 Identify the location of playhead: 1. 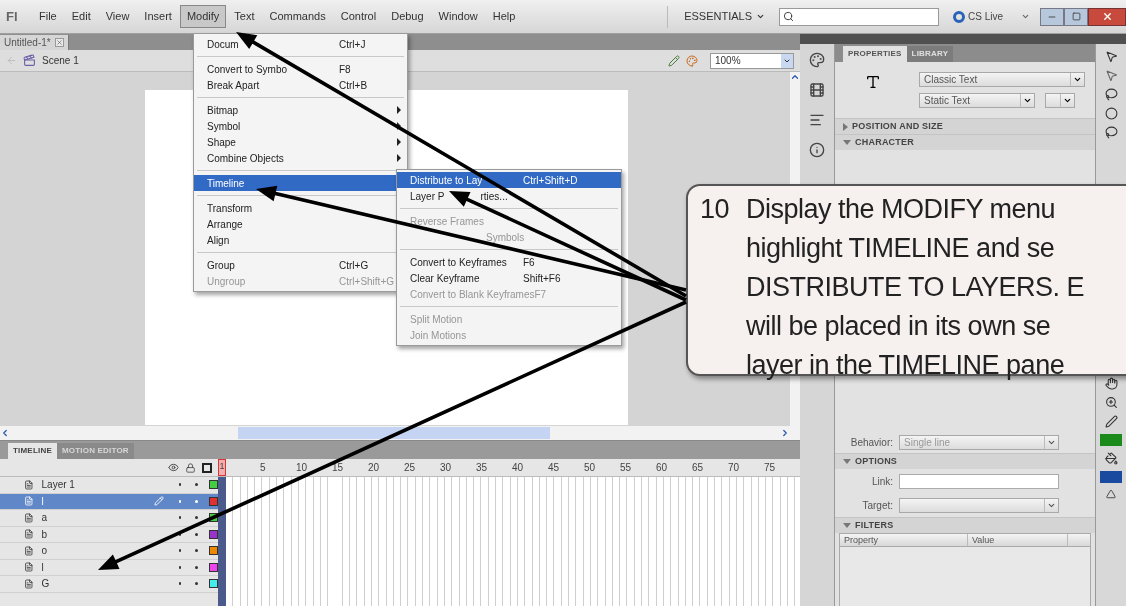
(222, 467).